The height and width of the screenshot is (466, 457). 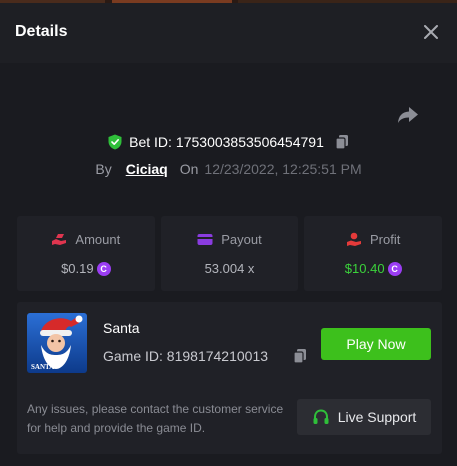 What do you see at coordinates (41, 31) in the screenshot?
I see `modal-title: Details` at bounding box center [41, 31].